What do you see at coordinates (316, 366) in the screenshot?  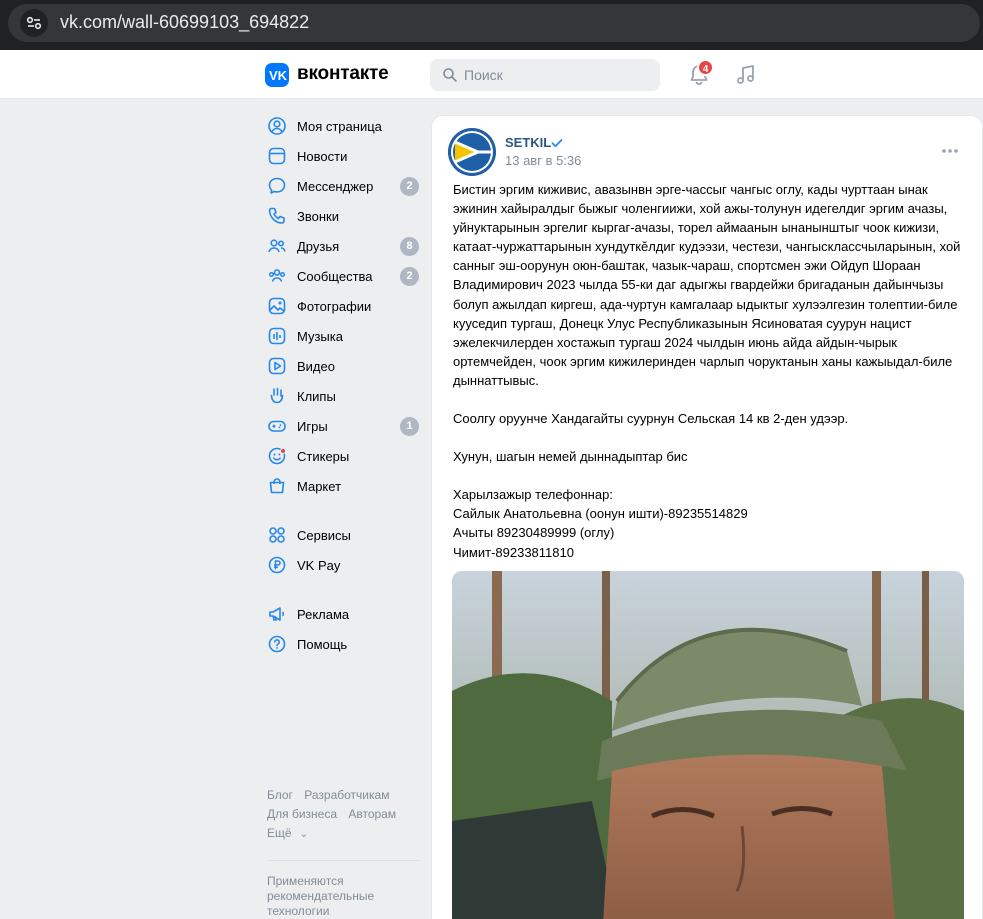 I see `sidebar-item-label: Видео` at bounding box center [316, 366].